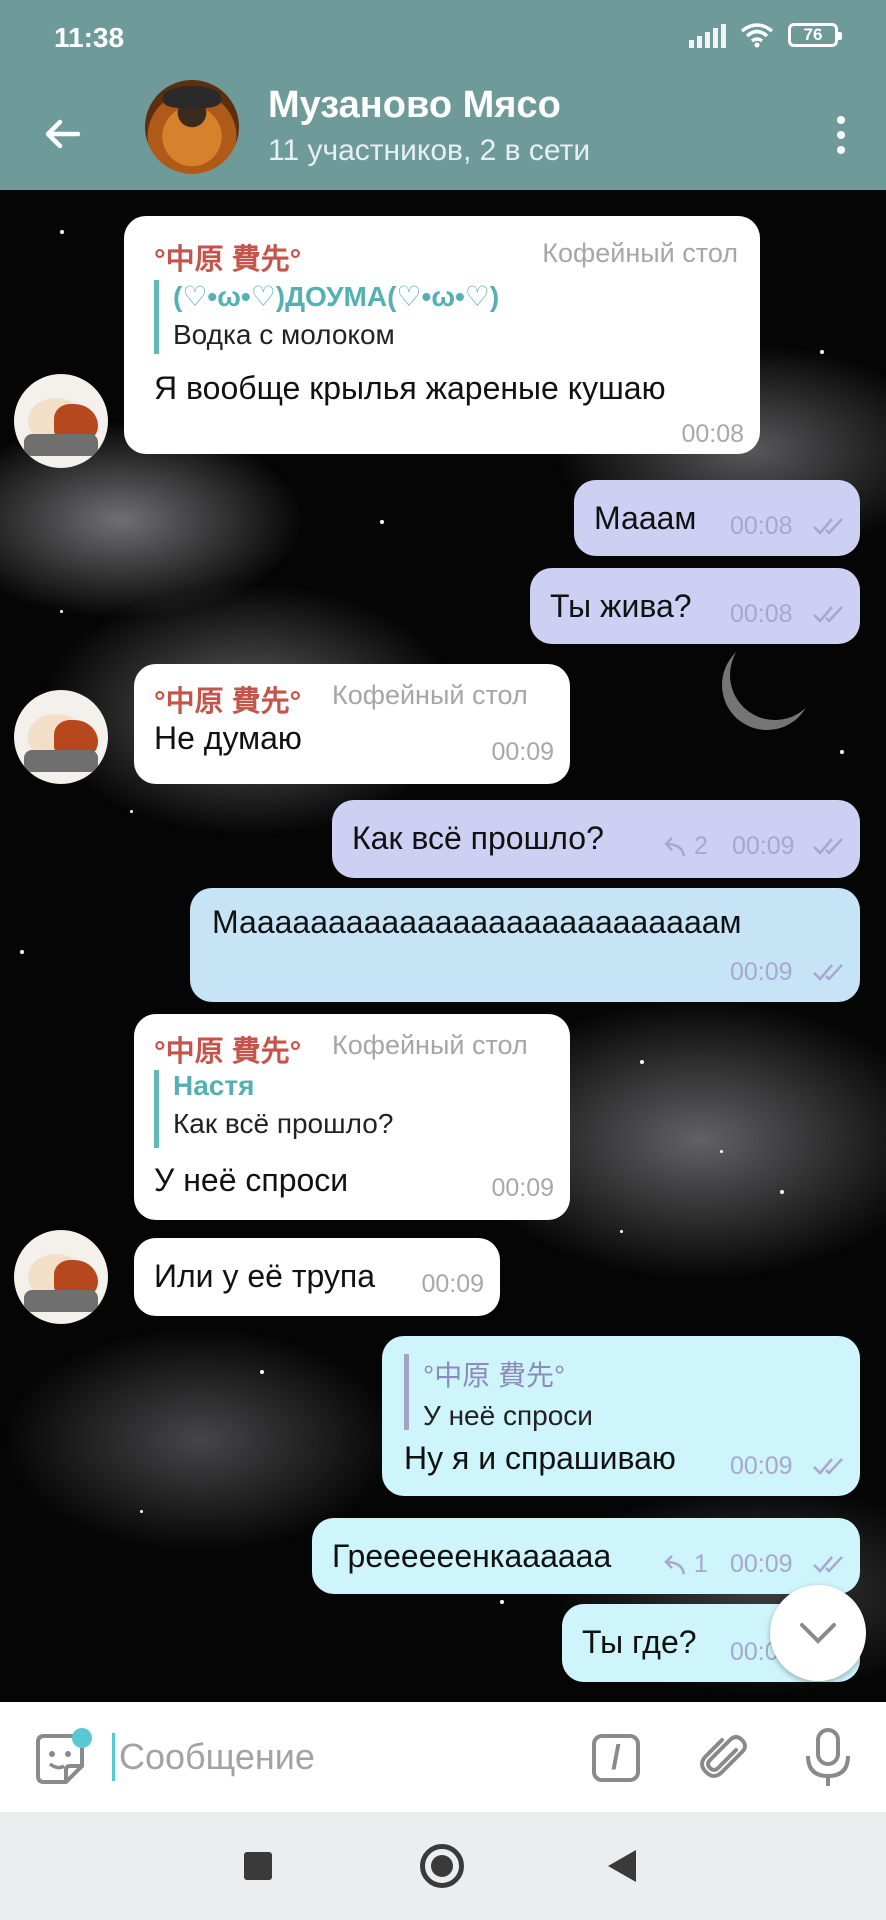 The height and width of the screenshot is (1920, 886). Describe the element at coordinates (477, 922) in the screenshot. I see `message-text: Мааааааааааааааааааааааааааам` at that location.